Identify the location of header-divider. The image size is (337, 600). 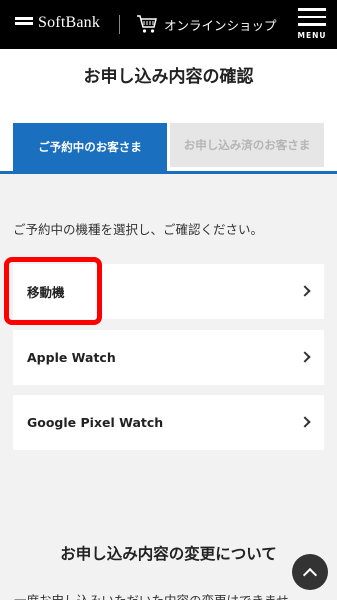
(119, 24).